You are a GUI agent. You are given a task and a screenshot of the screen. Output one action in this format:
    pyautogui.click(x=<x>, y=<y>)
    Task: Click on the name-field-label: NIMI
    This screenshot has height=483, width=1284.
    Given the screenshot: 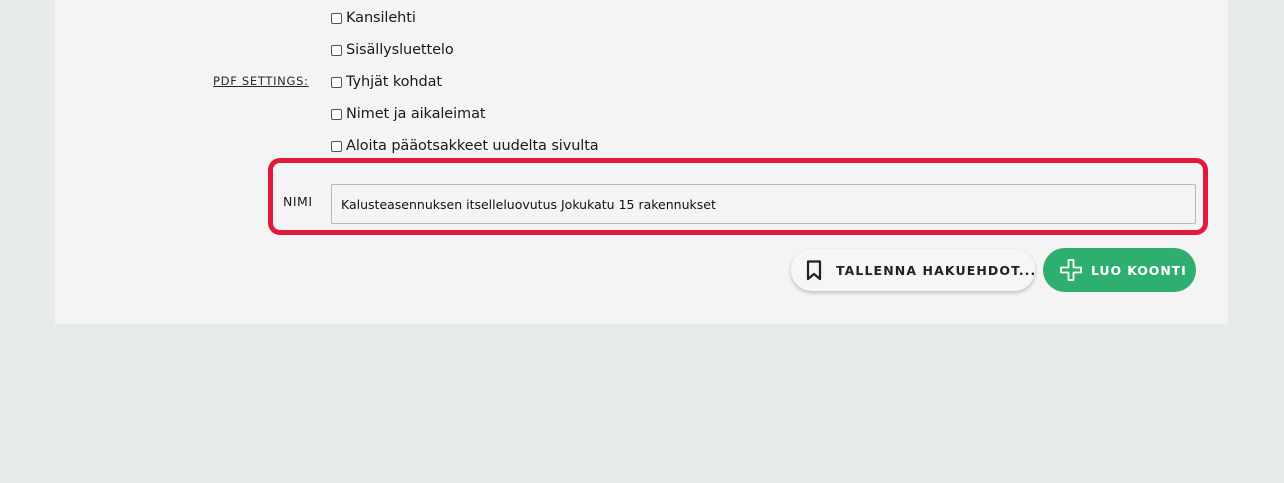 What is the action you would take?
    pyautogui.click(x=298, y=201)
    